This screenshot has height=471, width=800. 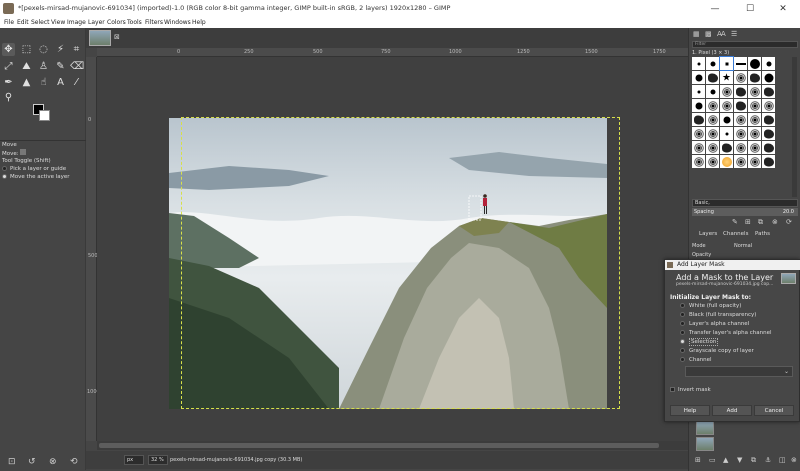 What do you see at coordinates (60, 66) in the screenshot?
I see `paintbrush-tool-icon: ✎` at bounding box center [60, 66].